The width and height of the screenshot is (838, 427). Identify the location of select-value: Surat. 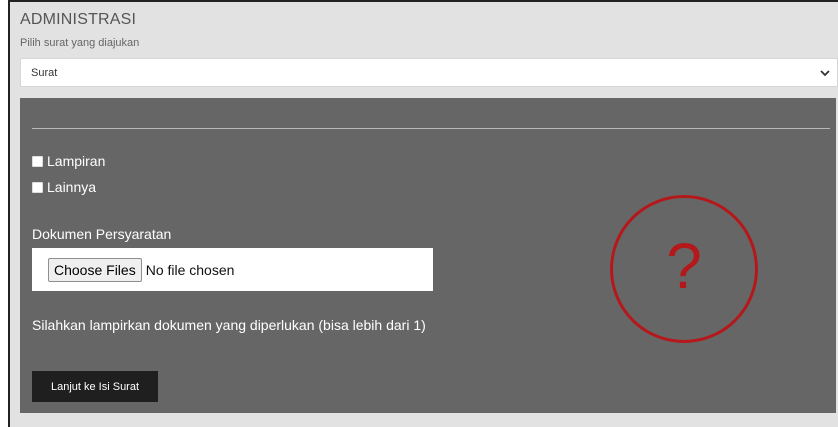
(44, 73).